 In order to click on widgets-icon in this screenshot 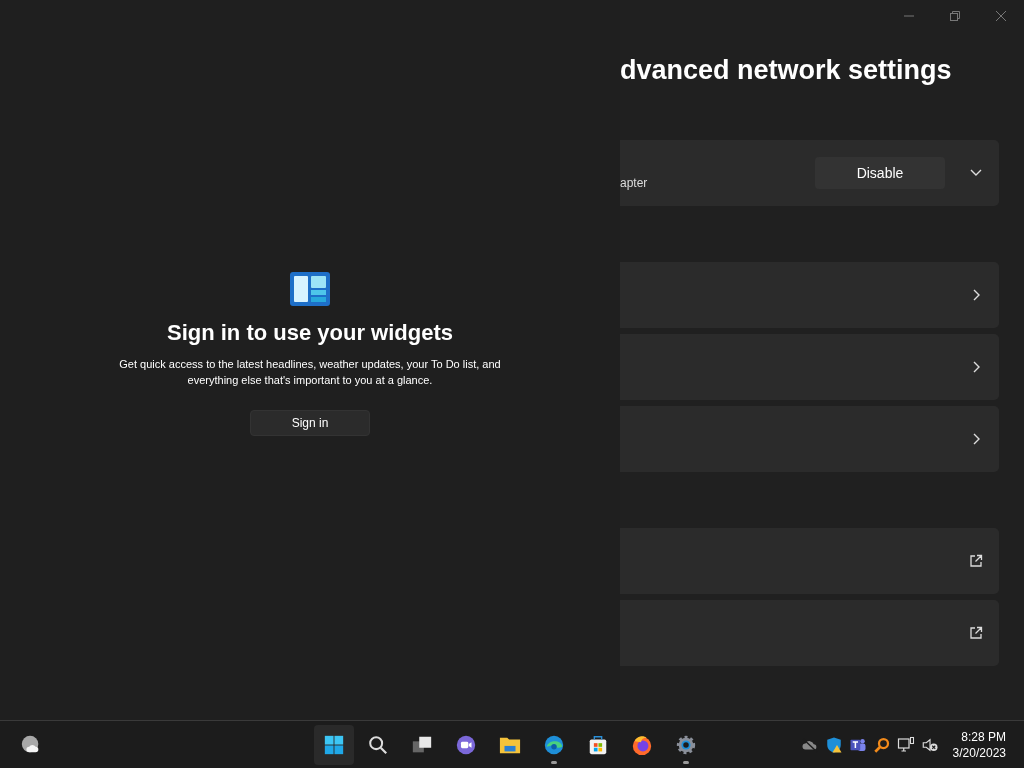, I will do `click(310, 289)`.